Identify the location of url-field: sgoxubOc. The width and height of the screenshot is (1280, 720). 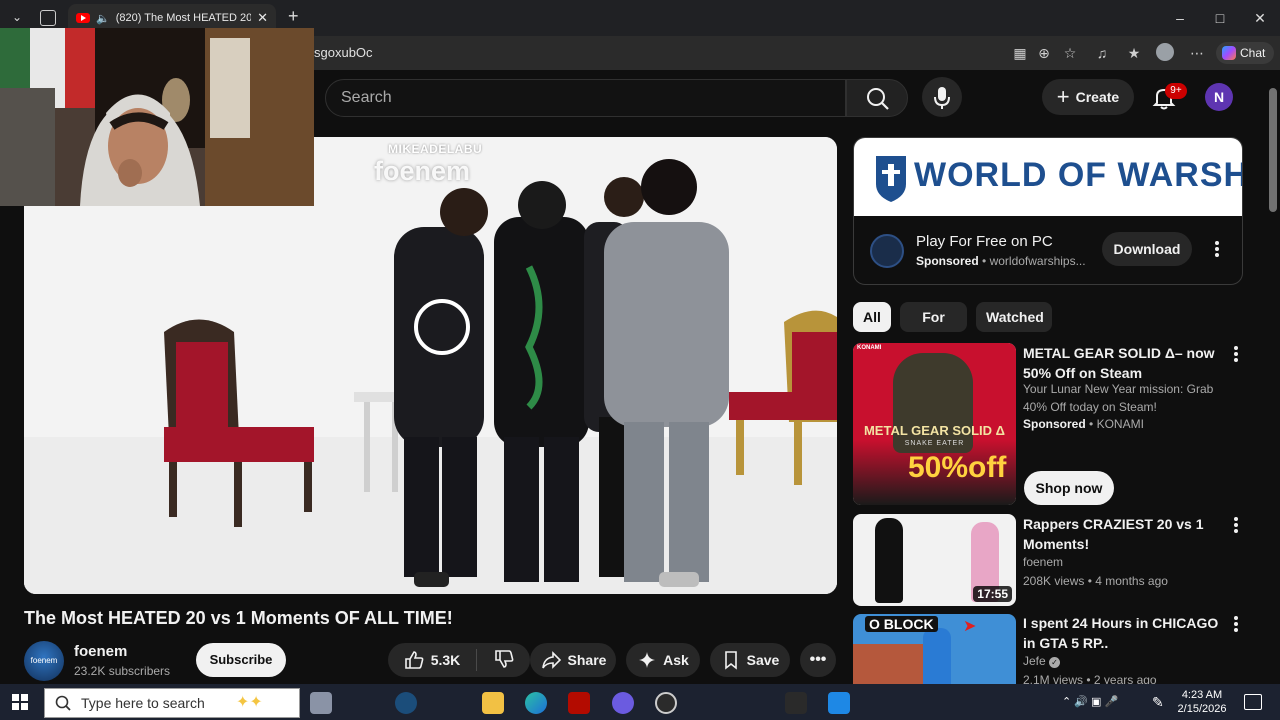
(659, 53).